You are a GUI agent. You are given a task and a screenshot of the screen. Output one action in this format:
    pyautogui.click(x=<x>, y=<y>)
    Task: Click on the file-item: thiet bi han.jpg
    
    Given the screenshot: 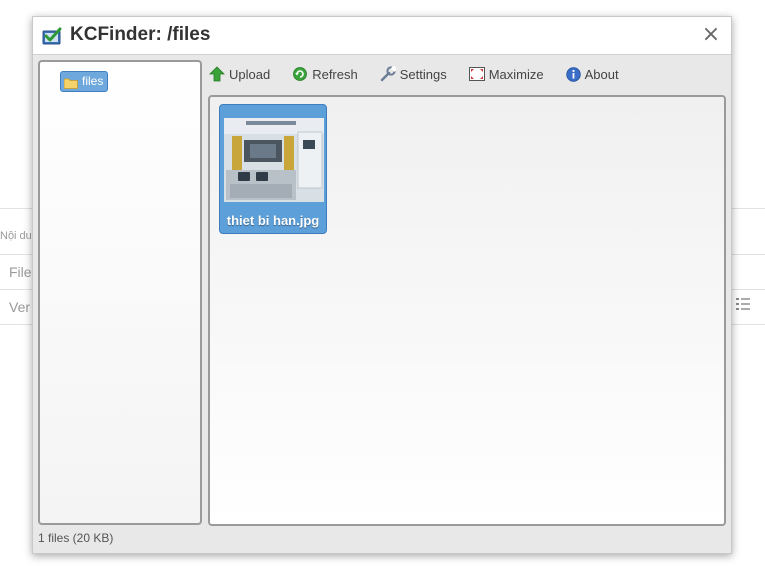 What is the action you would take?
    pyautogui.click(x=273, y=169)
    